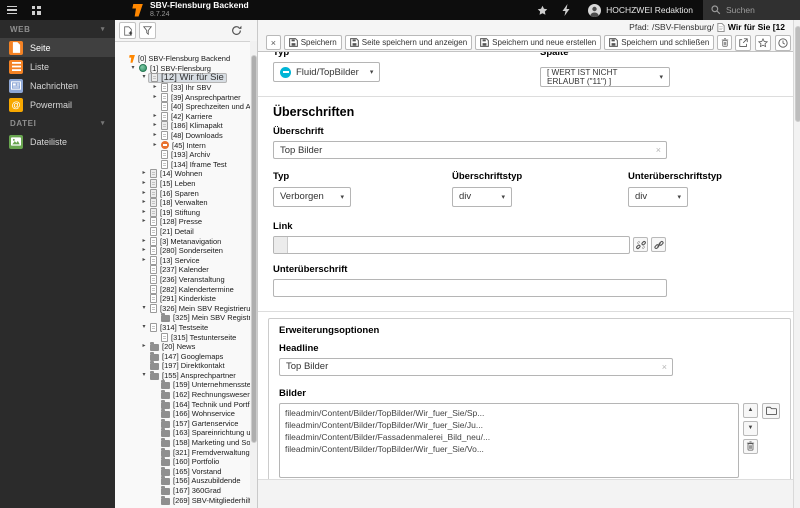  I want to click on tree-item-service: ▸ [13] Service, so click(182, 260).